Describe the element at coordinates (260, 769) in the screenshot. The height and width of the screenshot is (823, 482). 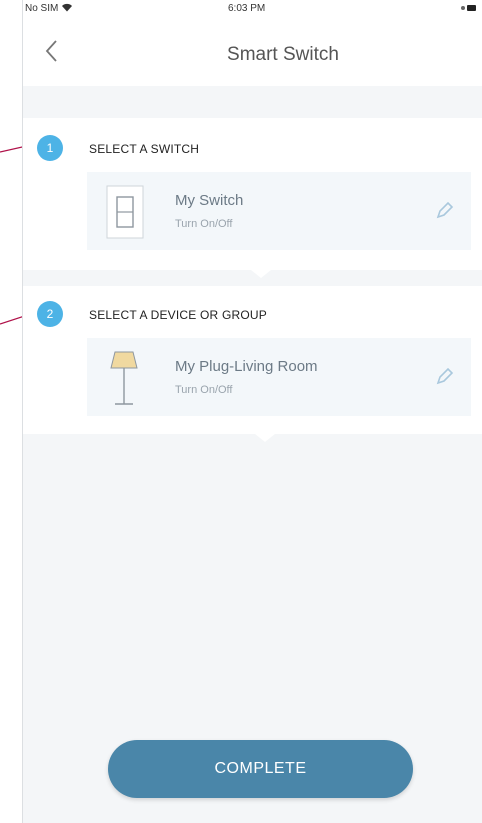
I see `complete-button: COMPLETE` at that location.